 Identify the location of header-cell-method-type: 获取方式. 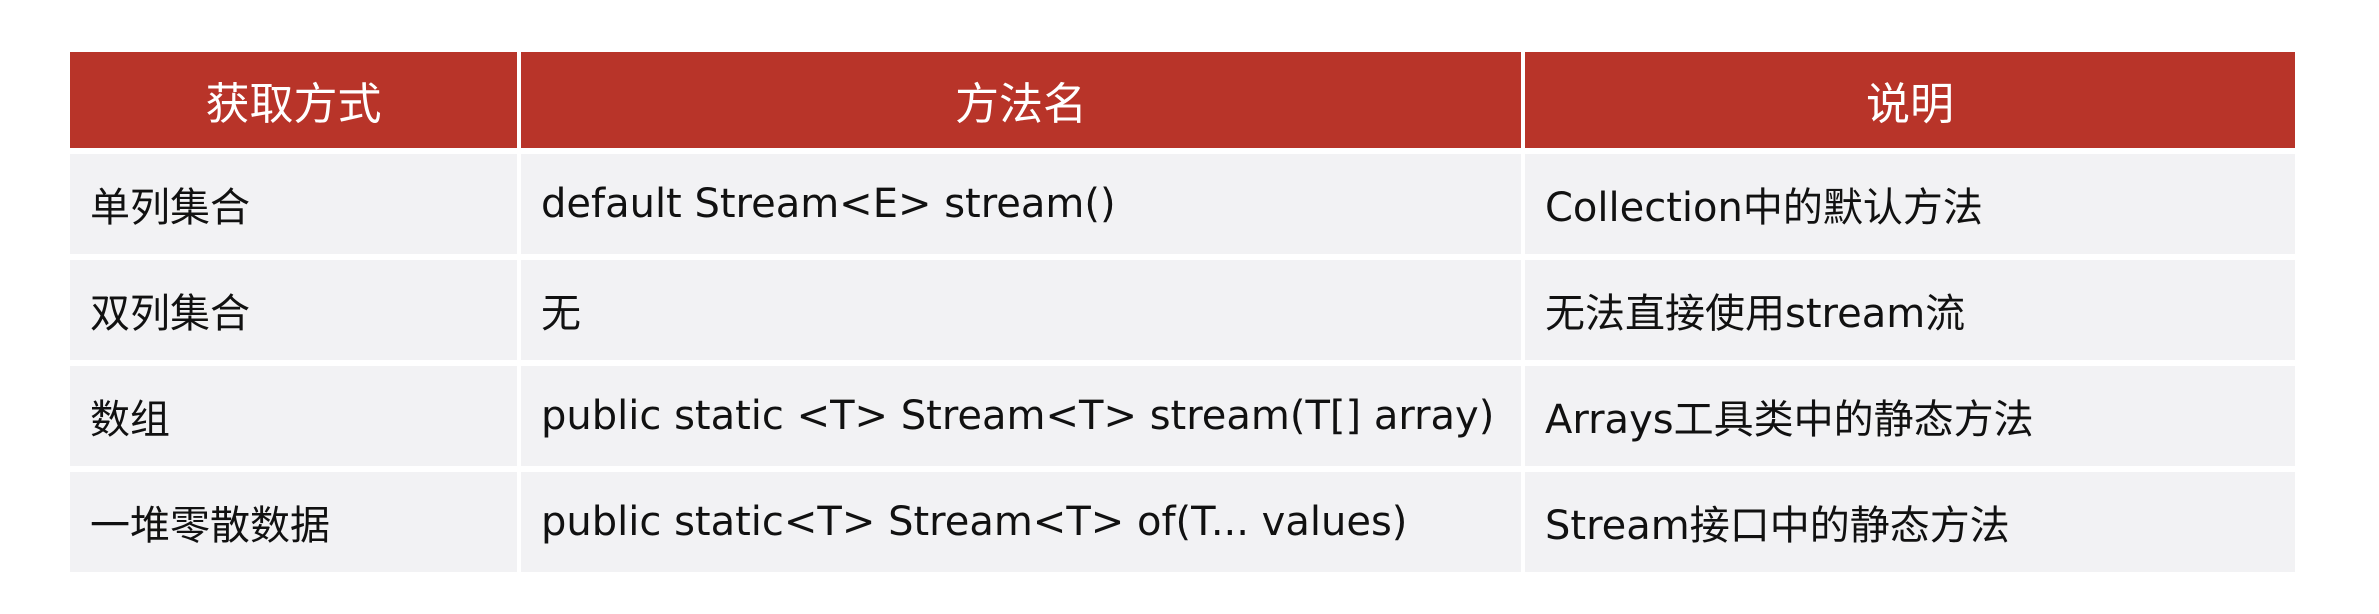
(293, 100).